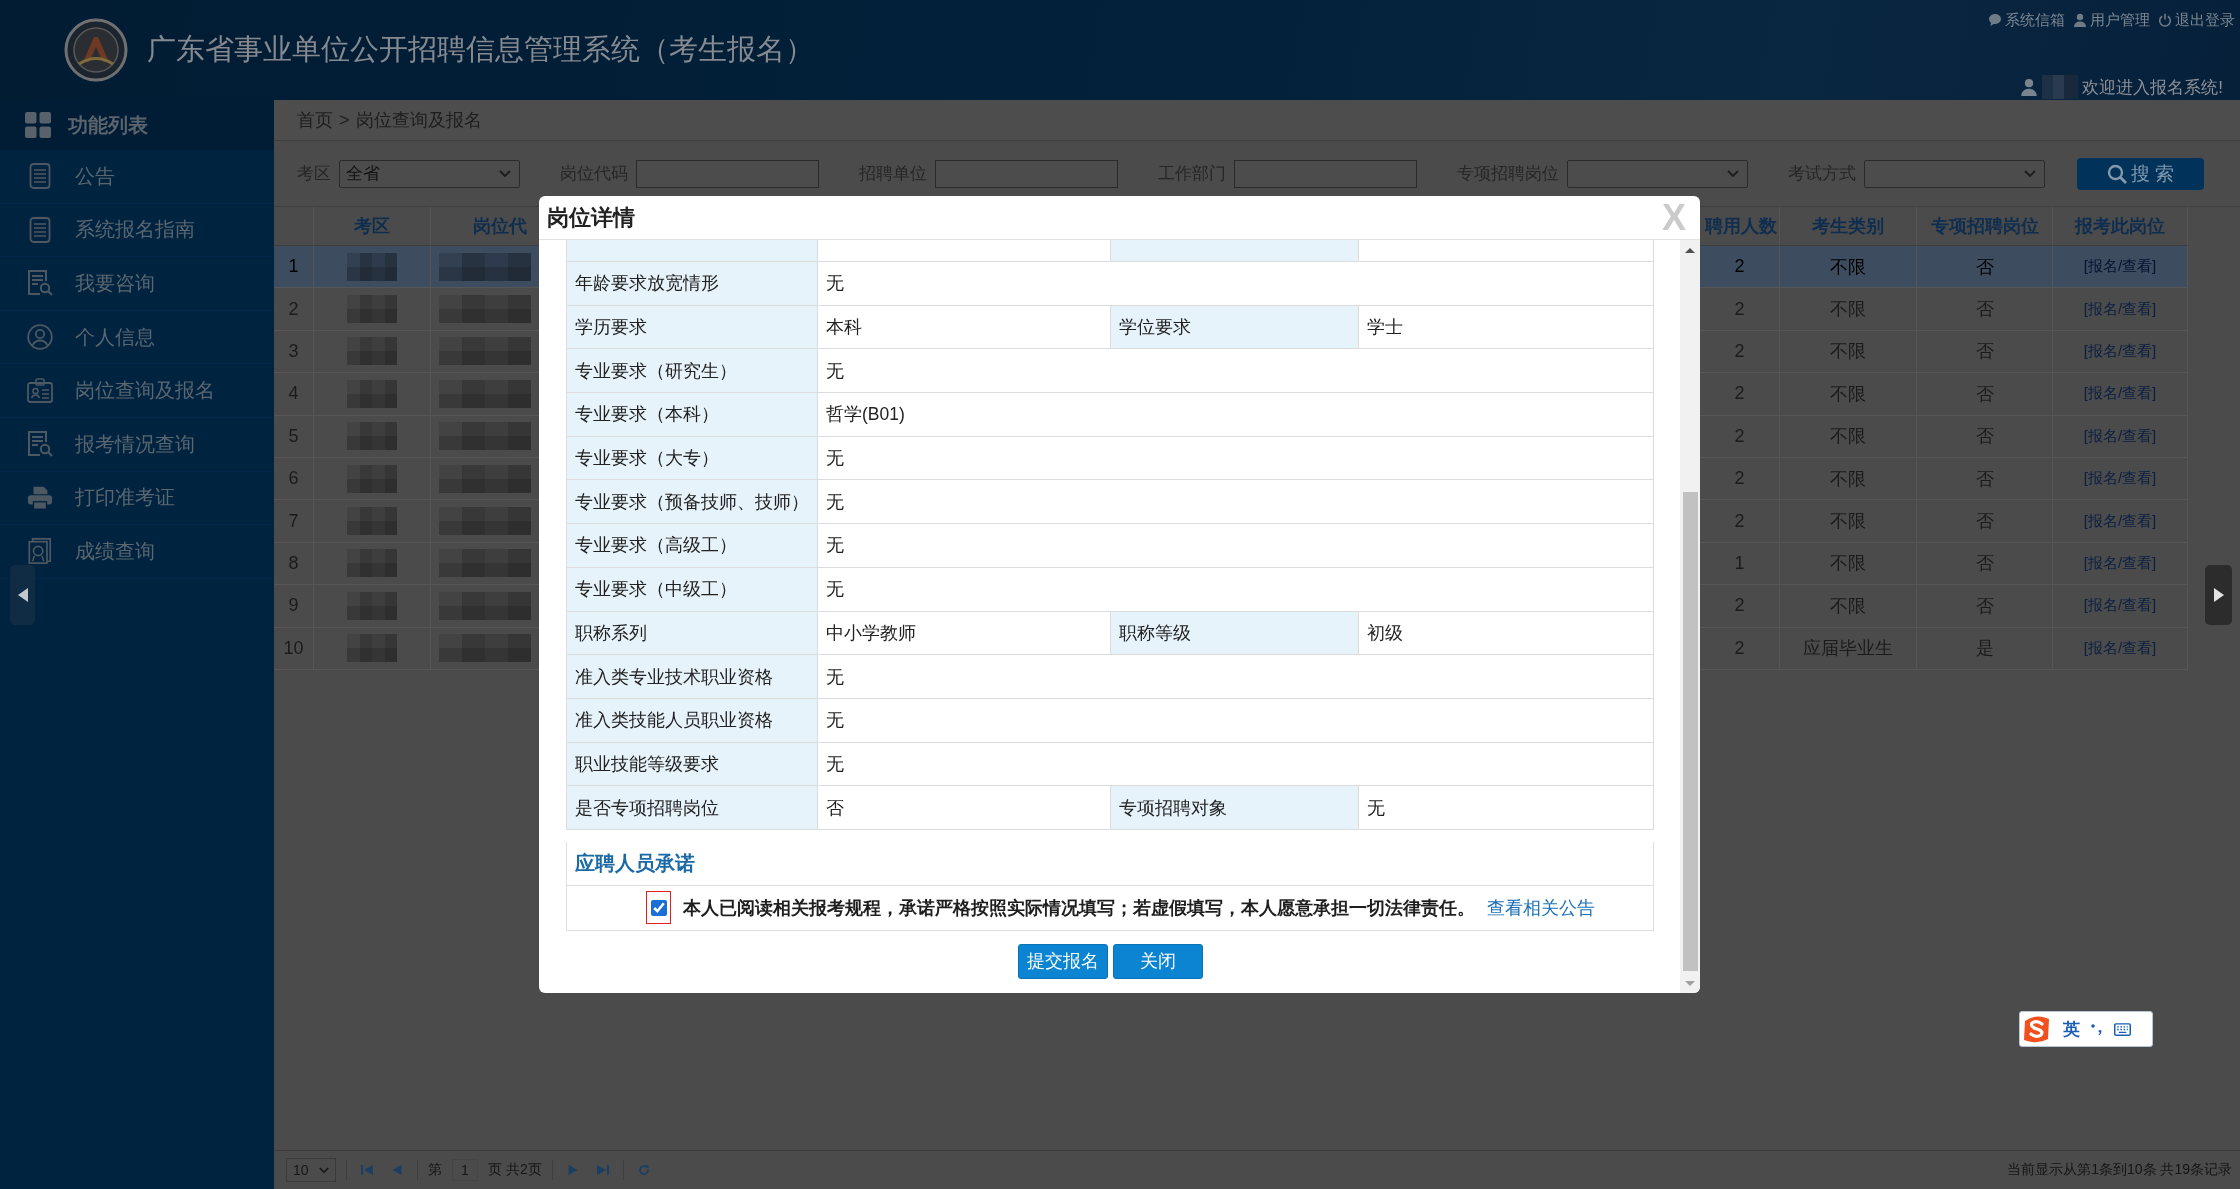 This screenshot has width=2240, height=1189. What do you see at coordinates (1079, 908) in the screenshot?
I see `pledge-statement: 本人已阅读相关报考规程，承诺严格按照实际情况填写；若虚假填写，本人愿意承担一切法律责任。` at bounding box center [1079, 908].